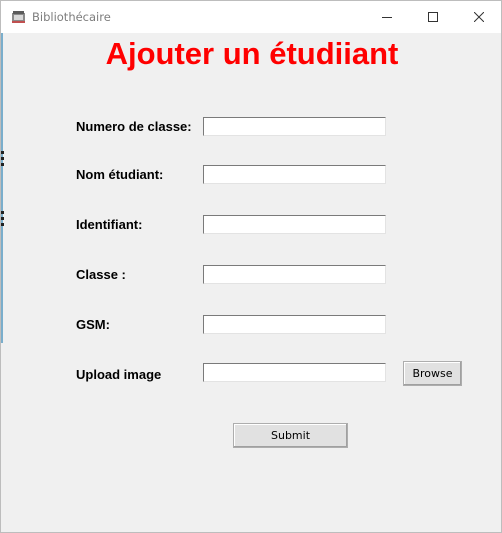 This screenshot has width=502, height=533. Describe the element at coordinates (294, 274) in the screenshot. I see `classe-input` at that location.